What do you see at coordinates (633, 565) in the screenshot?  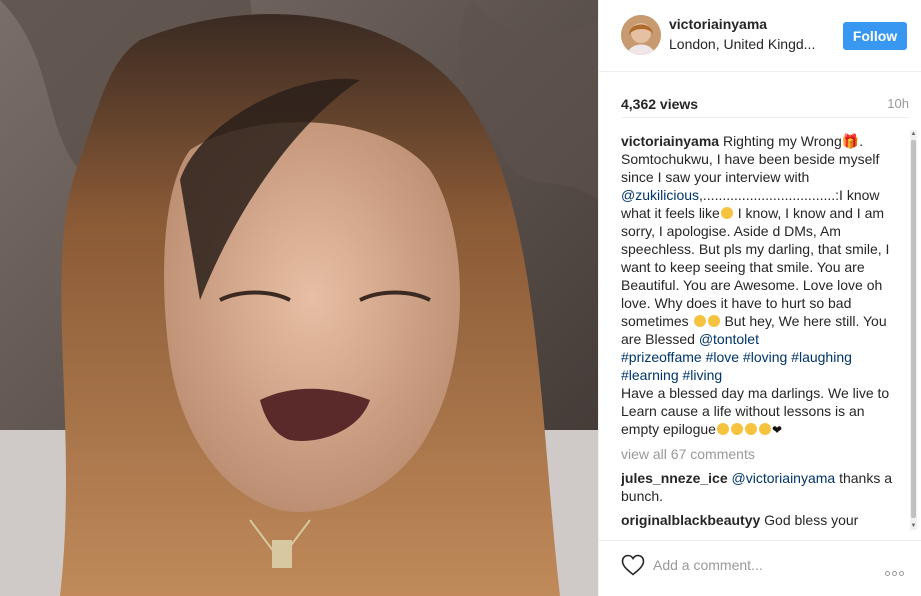 I see `heart-outline-icon` at bounding box center [633, 565].